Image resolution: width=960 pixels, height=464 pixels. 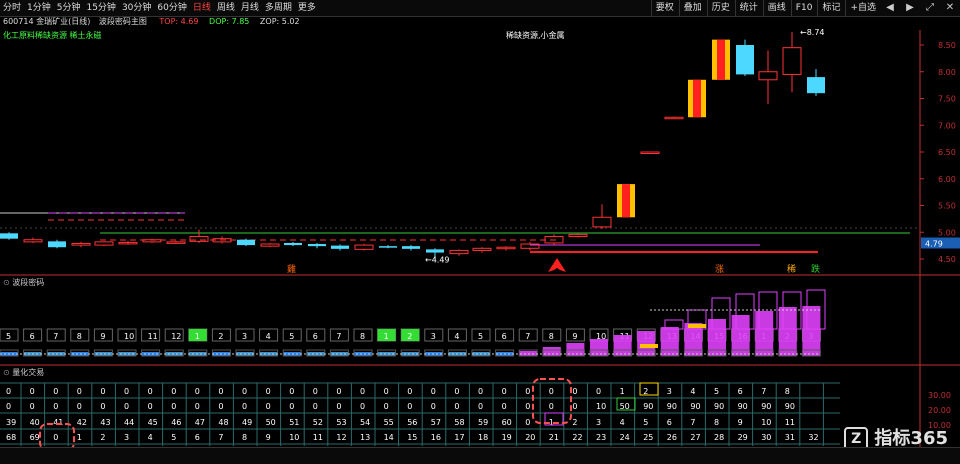 What do you see at coordinates (719, 269) in the screenshot?
I see `signal-marker: 涨` at bounding box center [719, 269].